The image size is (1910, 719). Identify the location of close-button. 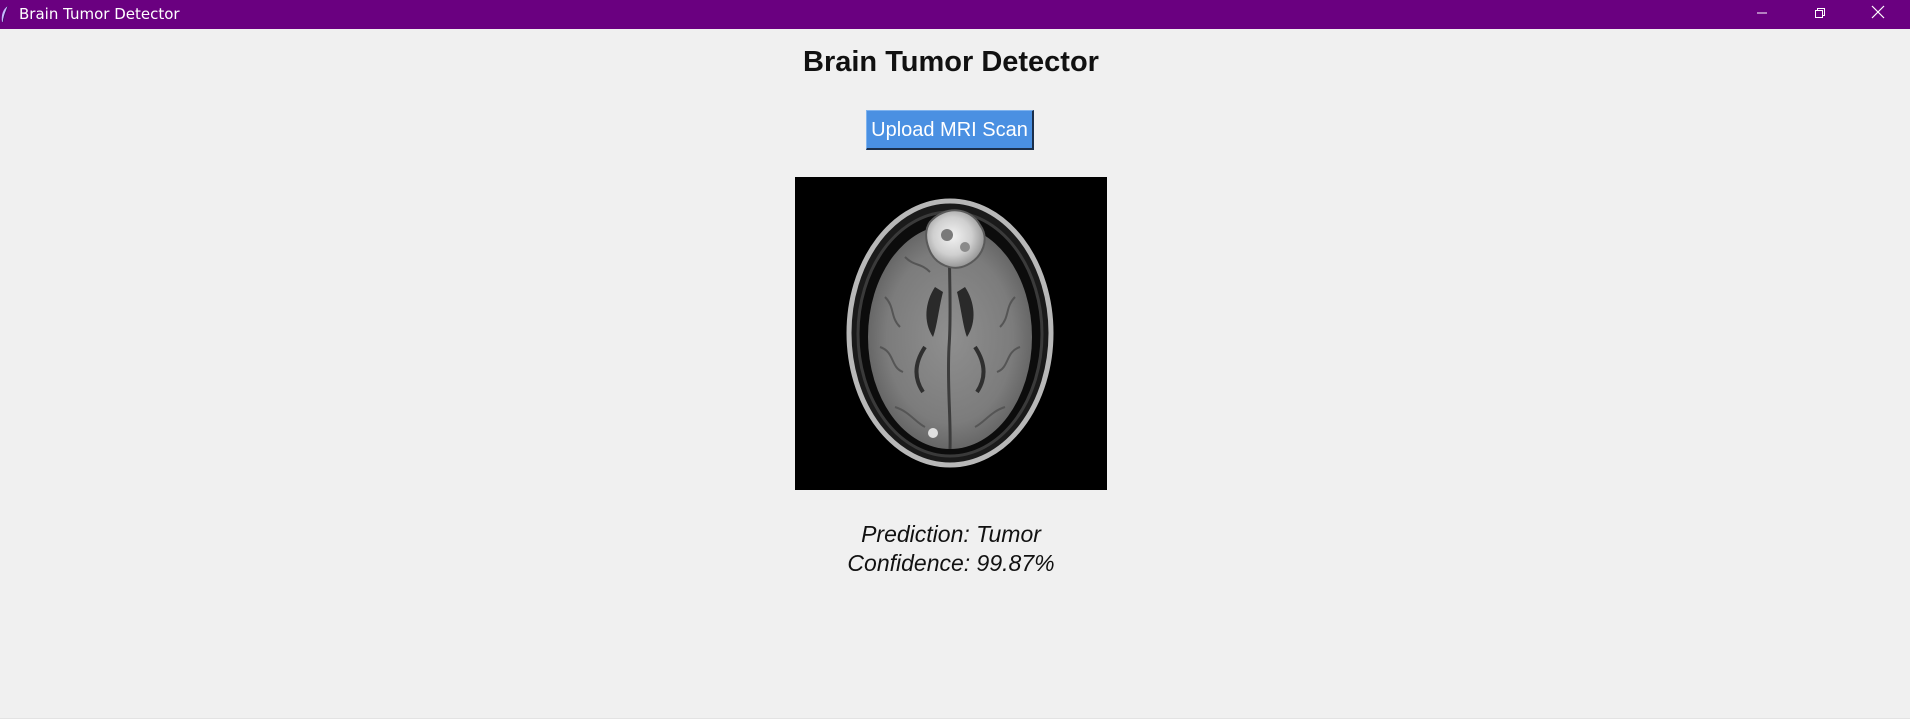
(1878, 14).